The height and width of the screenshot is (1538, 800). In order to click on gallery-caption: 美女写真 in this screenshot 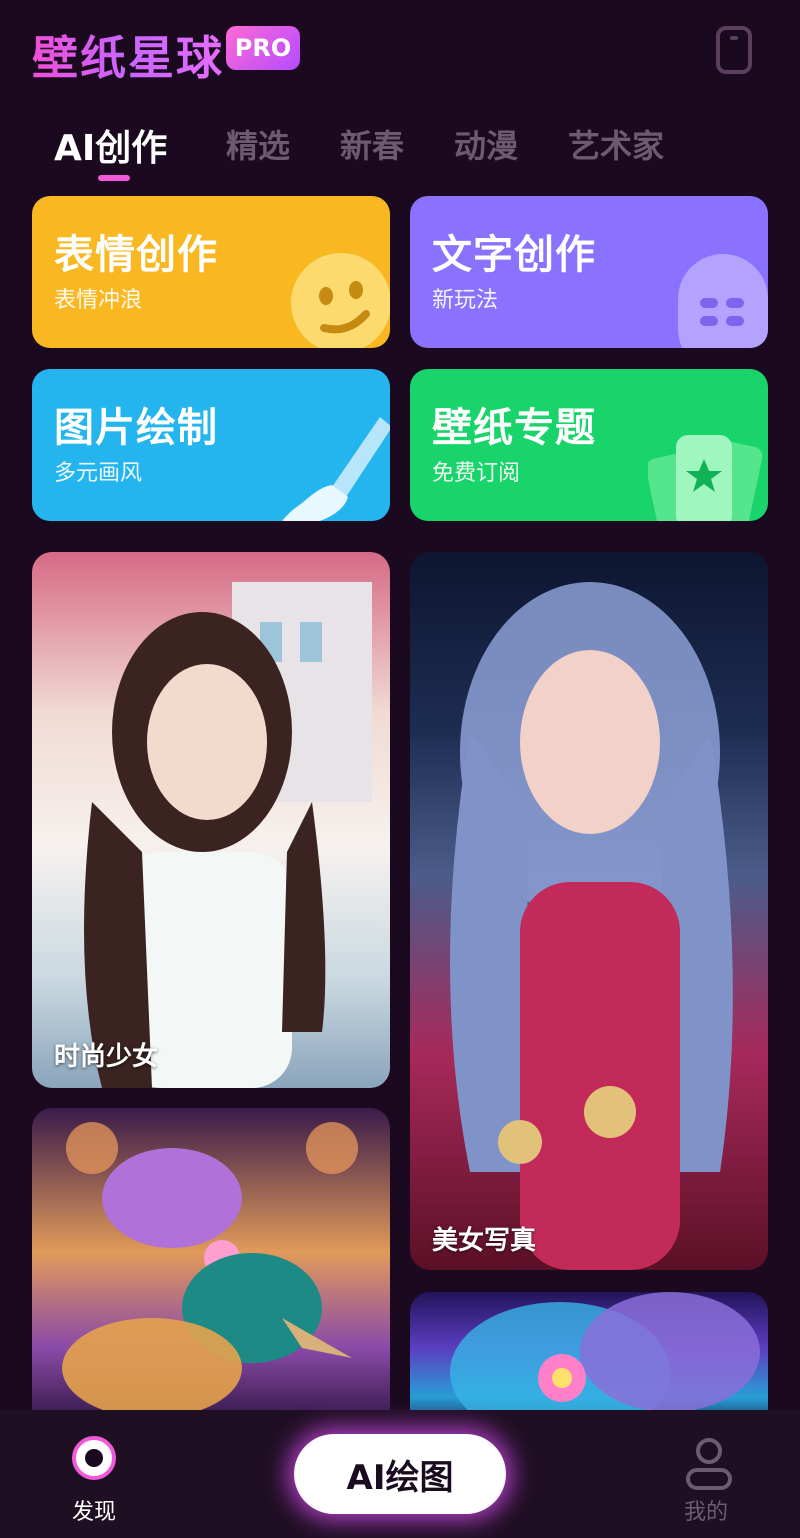, I will do `click(484, 1241)`.